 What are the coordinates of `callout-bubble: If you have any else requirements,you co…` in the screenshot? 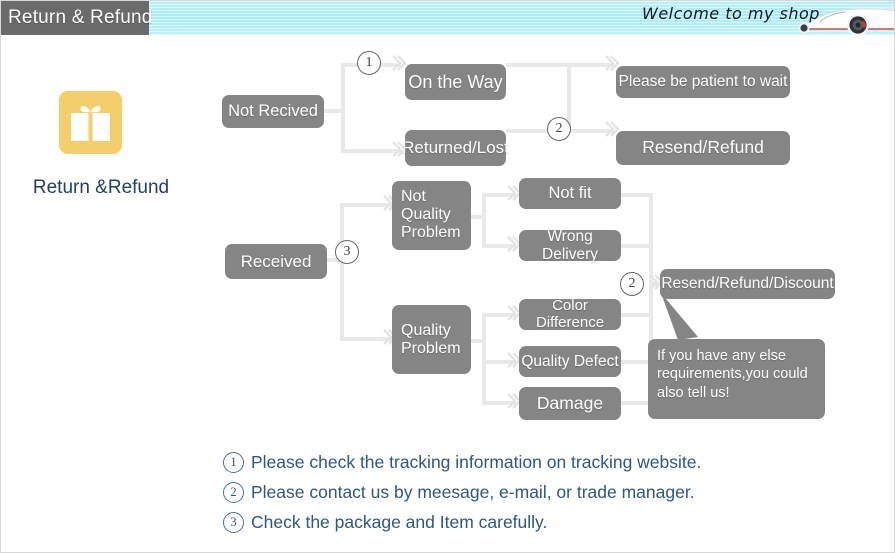 It's located at (736, 379).